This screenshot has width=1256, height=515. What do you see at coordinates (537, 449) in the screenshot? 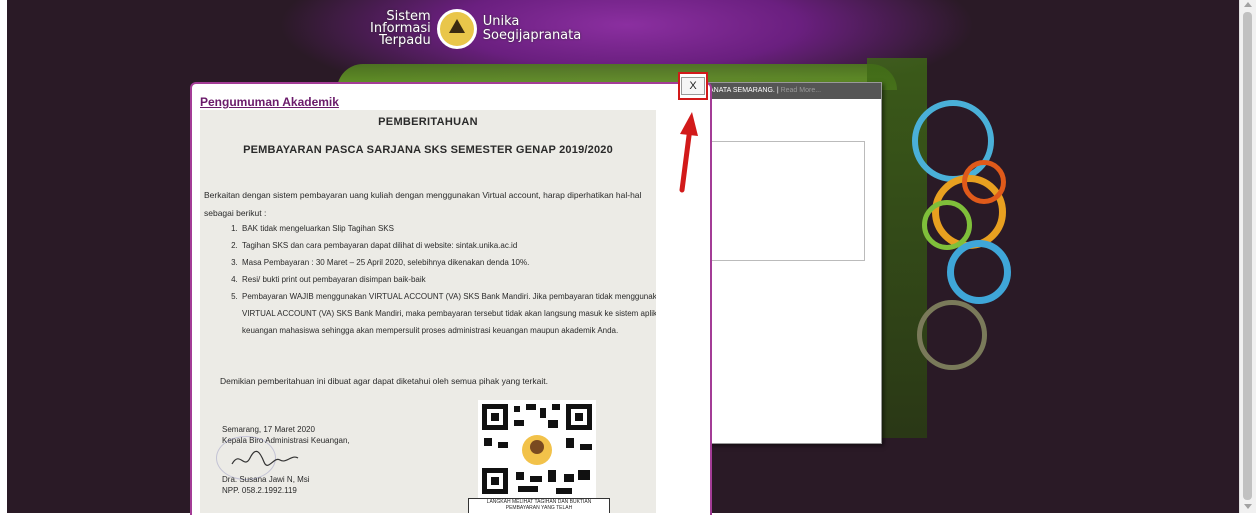
I see `qr-code-icon` at bounding box center [537, 449].